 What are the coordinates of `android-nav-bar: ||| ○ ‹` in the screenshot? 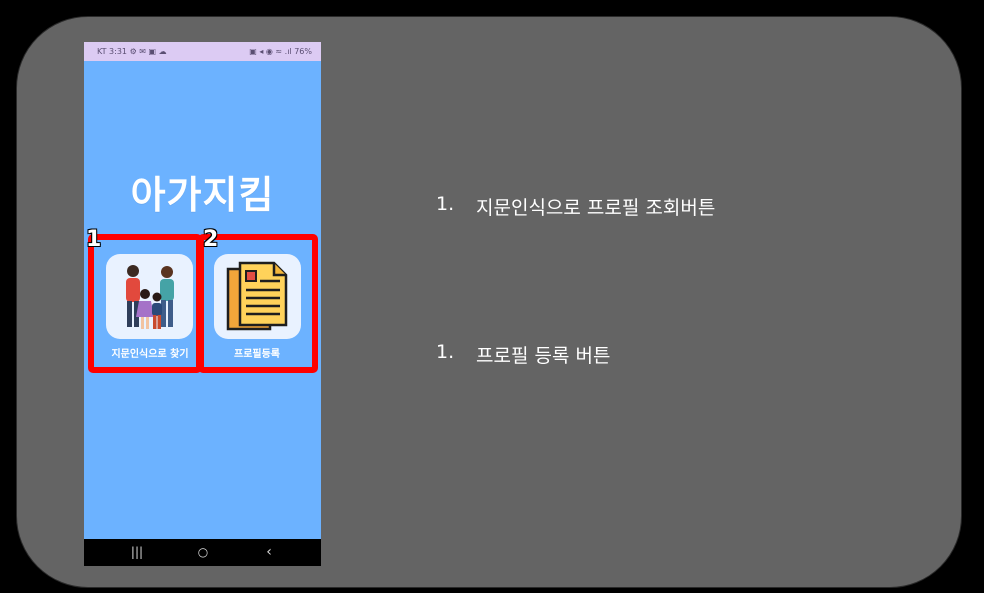 It's located at (202, 552).